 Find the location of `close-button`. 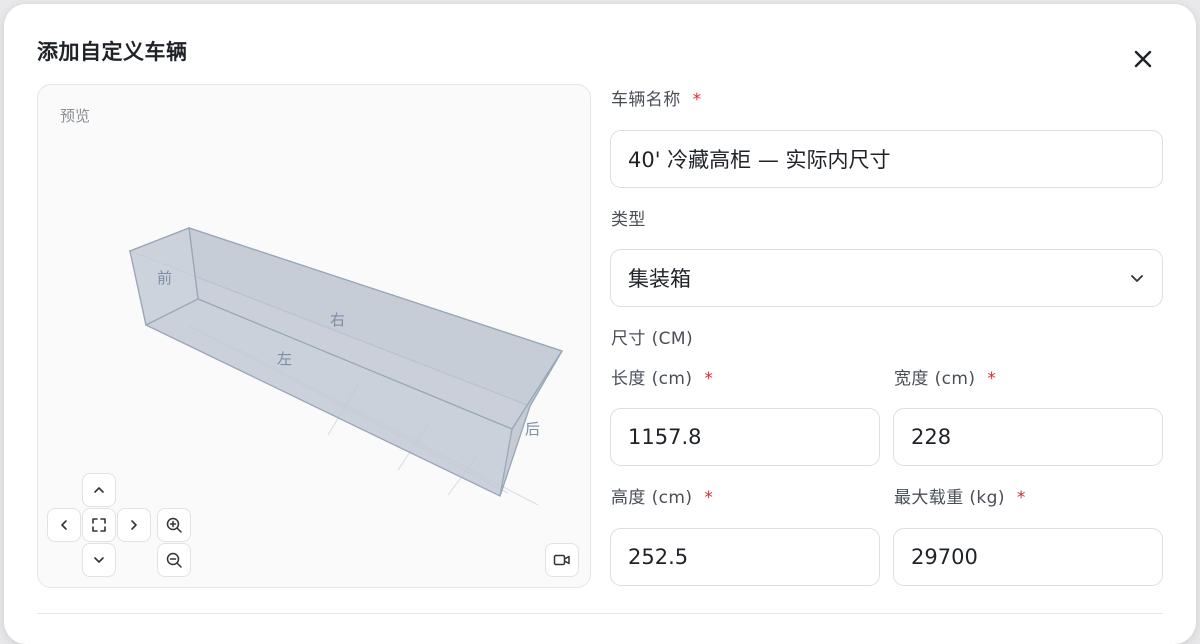

close-button is located at coordinates (1143, 59).